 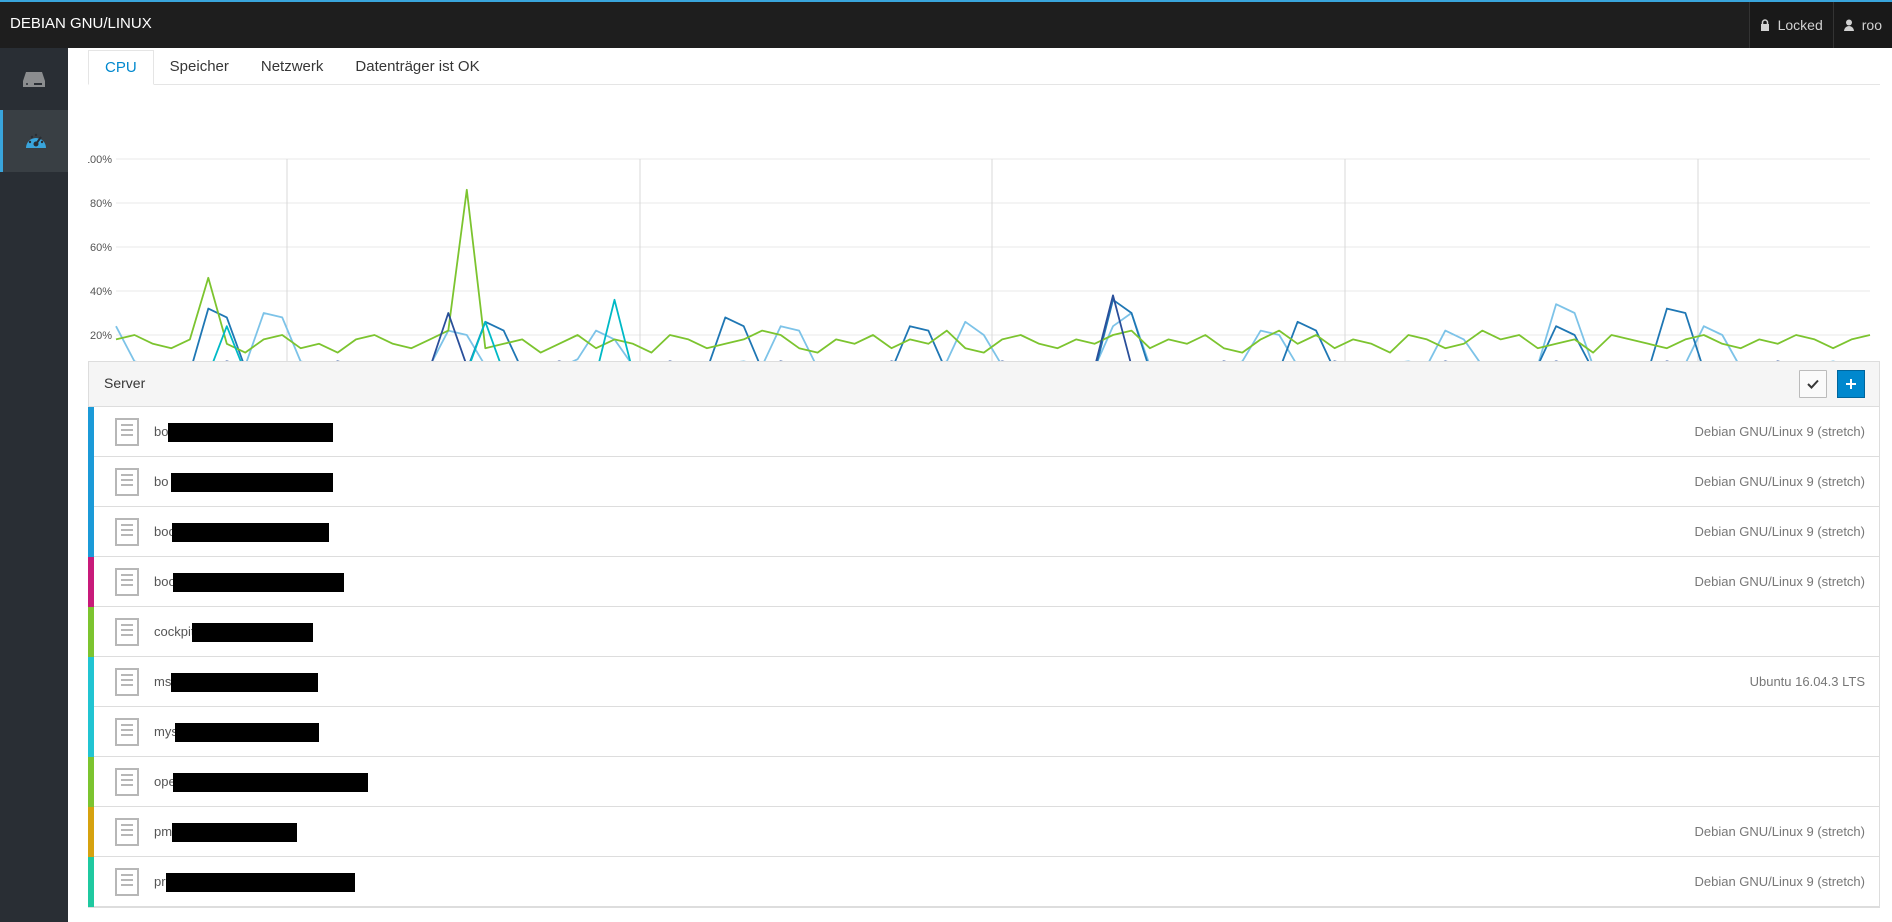 What do you see at coordinates (101, 204) in the screenshot?
I see `y-tick-label: 80%` at bounding box center [101, 204].